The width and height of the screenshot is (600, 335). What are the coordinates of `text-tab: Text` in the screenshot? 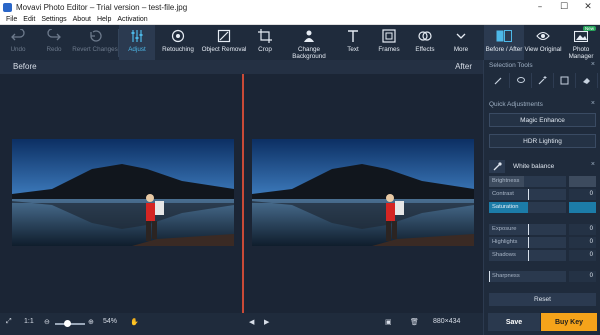 It's located at (353, 42).